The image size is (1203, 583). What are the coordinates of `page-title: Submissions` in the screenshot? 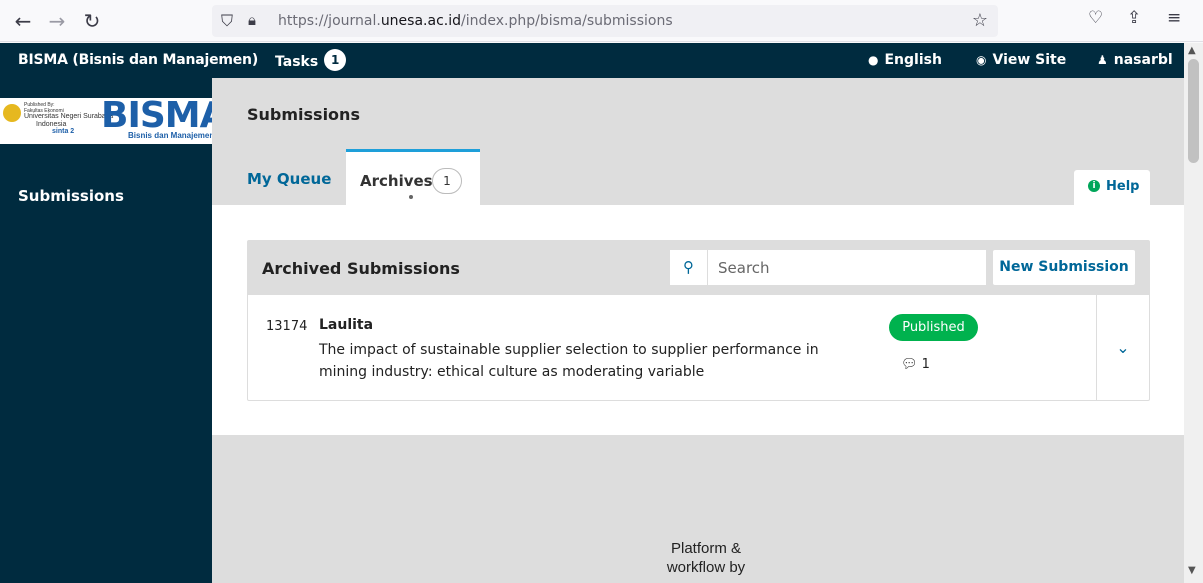 It's located at (303, 114).